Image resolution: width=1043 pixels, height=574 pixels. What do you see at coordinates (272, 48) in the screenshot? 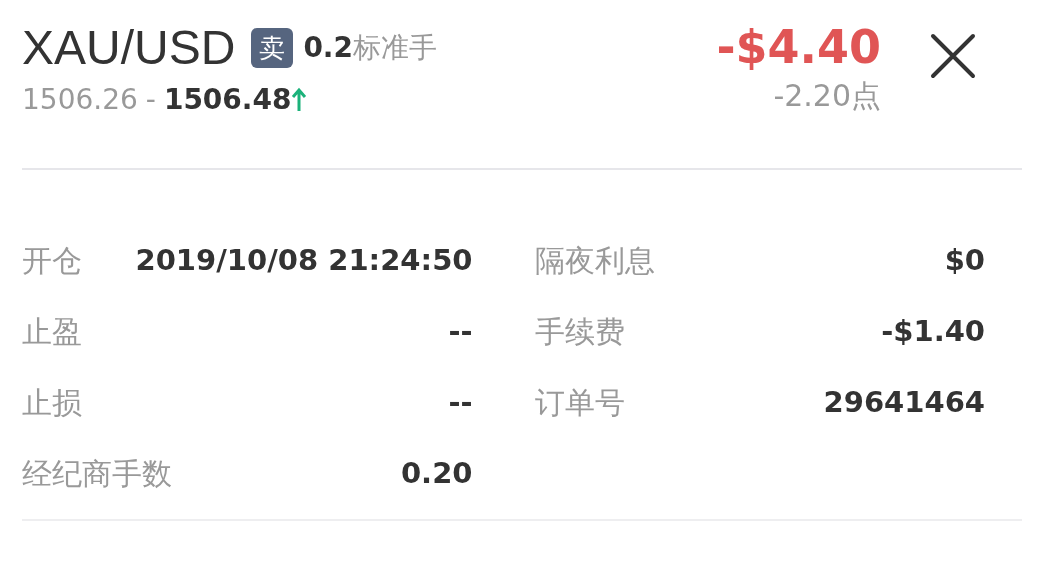
I see `side-tag: 卖` at bounding box center [272, 48].